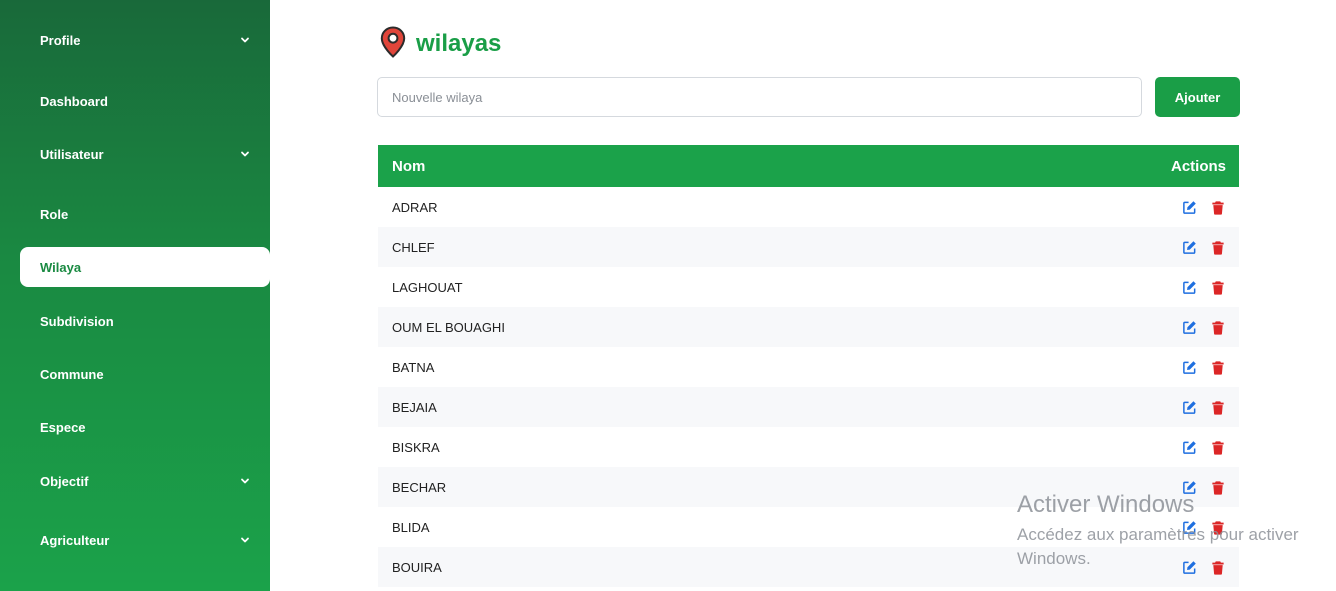  What do you see at coordinates (145, 540) in the screenshot?
I see `sidebar-item-agriculteur: Agriculteur` at bounding box center [145, 540].